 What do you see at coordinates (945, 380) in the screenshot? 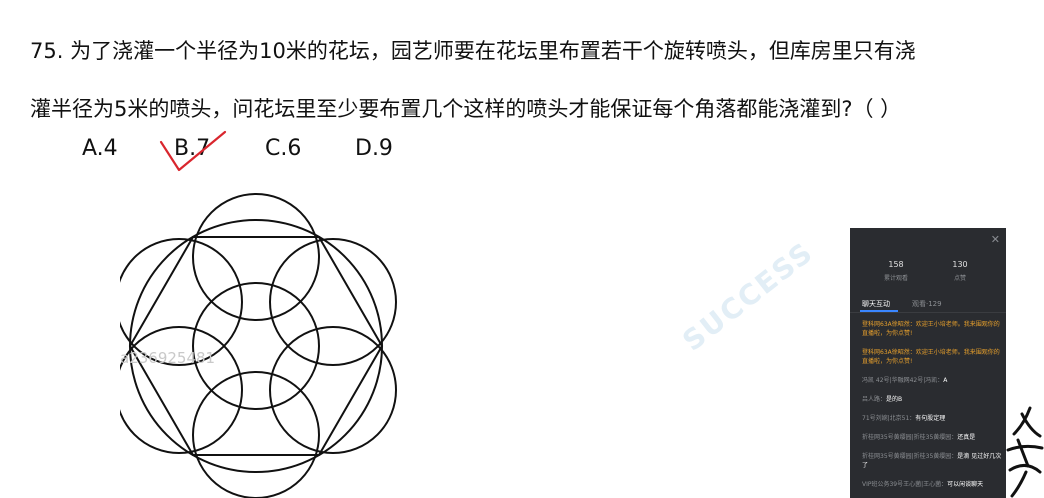
I see `chat-message-text: A` at bounding box center [945, 380].